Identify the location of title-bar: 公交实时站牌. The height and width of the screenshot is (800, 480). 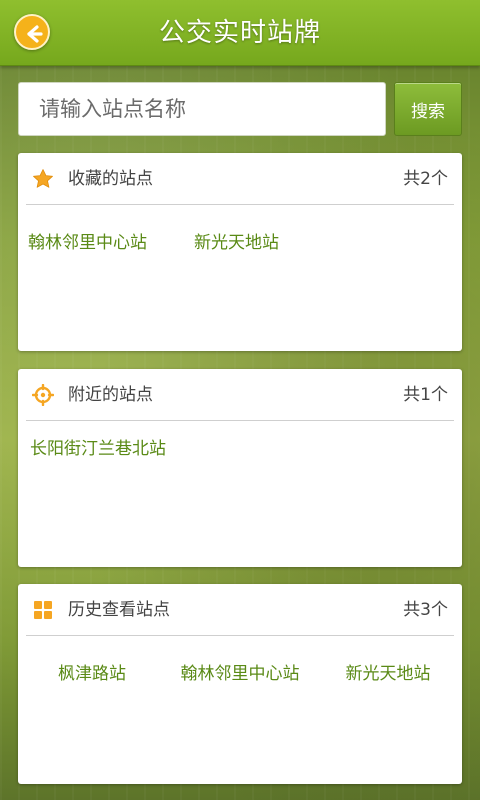
(240, 33).